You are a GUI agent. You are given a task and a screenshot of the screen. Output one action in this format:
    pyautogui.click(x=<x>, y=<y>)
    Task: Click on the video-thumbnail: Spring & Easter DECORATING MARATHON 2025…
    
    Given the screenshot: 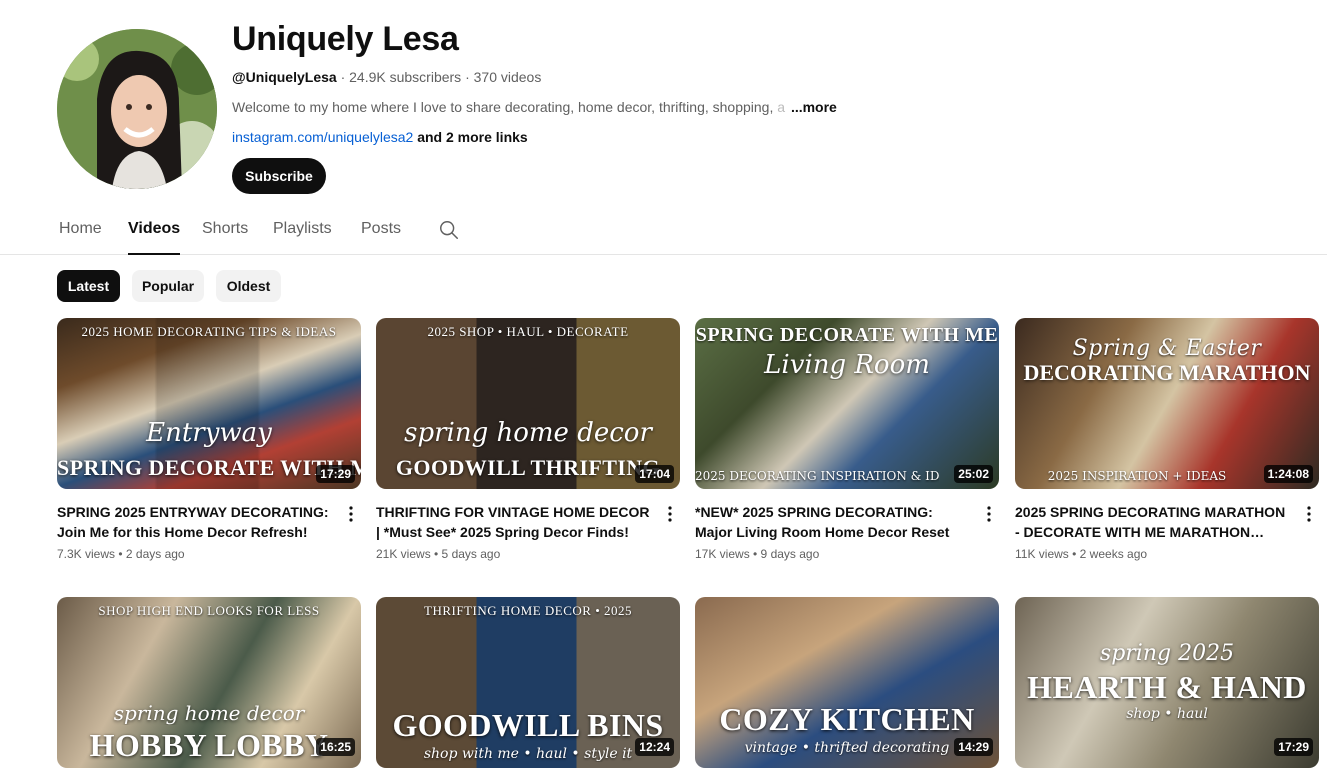 What is the action you would take?
    pyautogui.click(x=1167, y=403)
    